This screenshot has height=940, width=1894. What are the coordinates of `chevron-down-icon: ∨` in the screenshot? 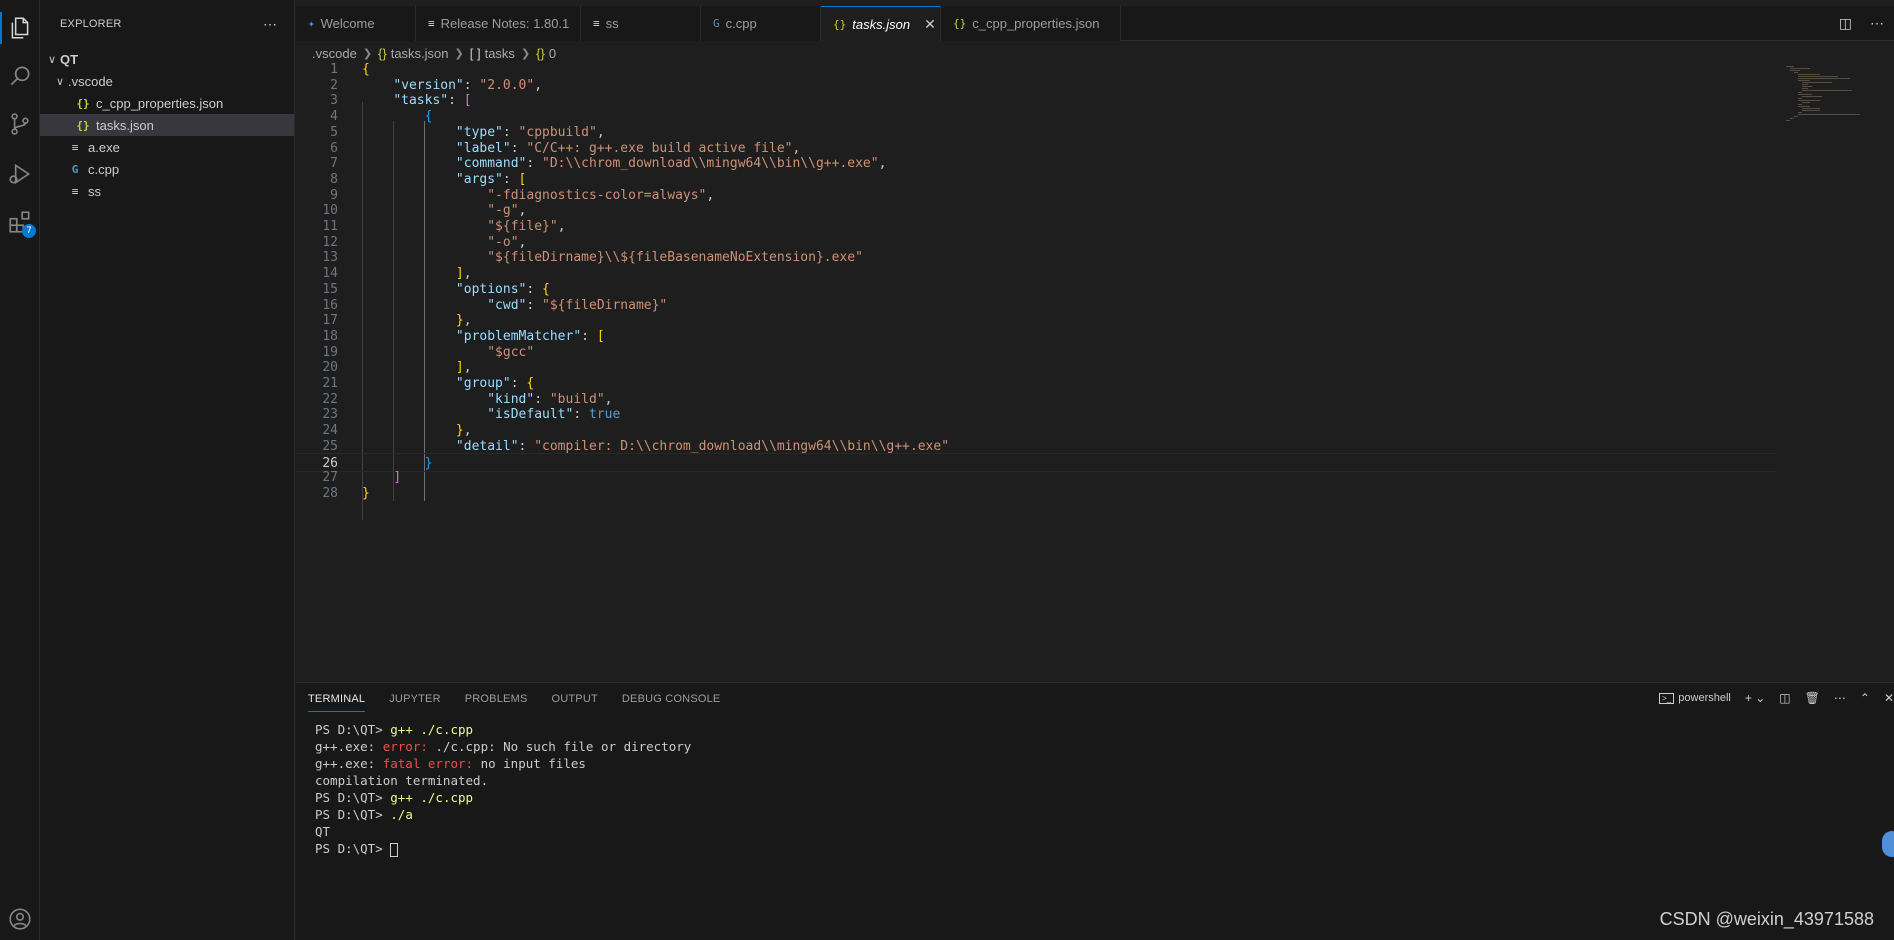 It's located at (60, 81).